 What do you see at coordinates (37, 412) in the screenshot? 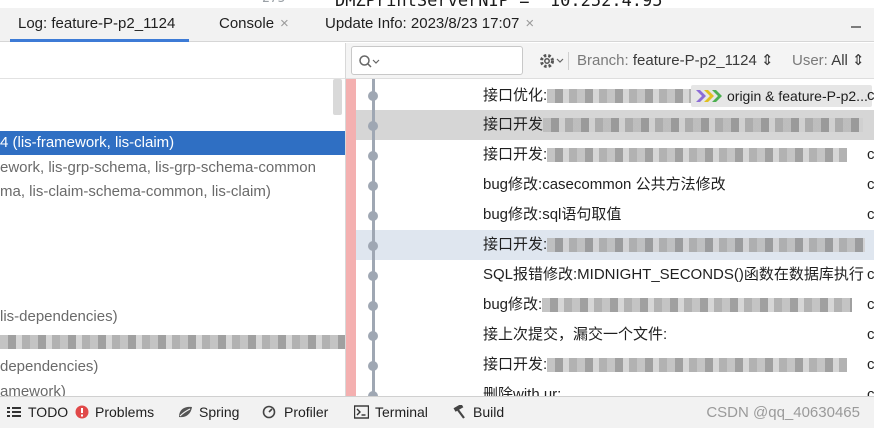
I see `tool-todo: TODO` at bounding box center [37, 412].